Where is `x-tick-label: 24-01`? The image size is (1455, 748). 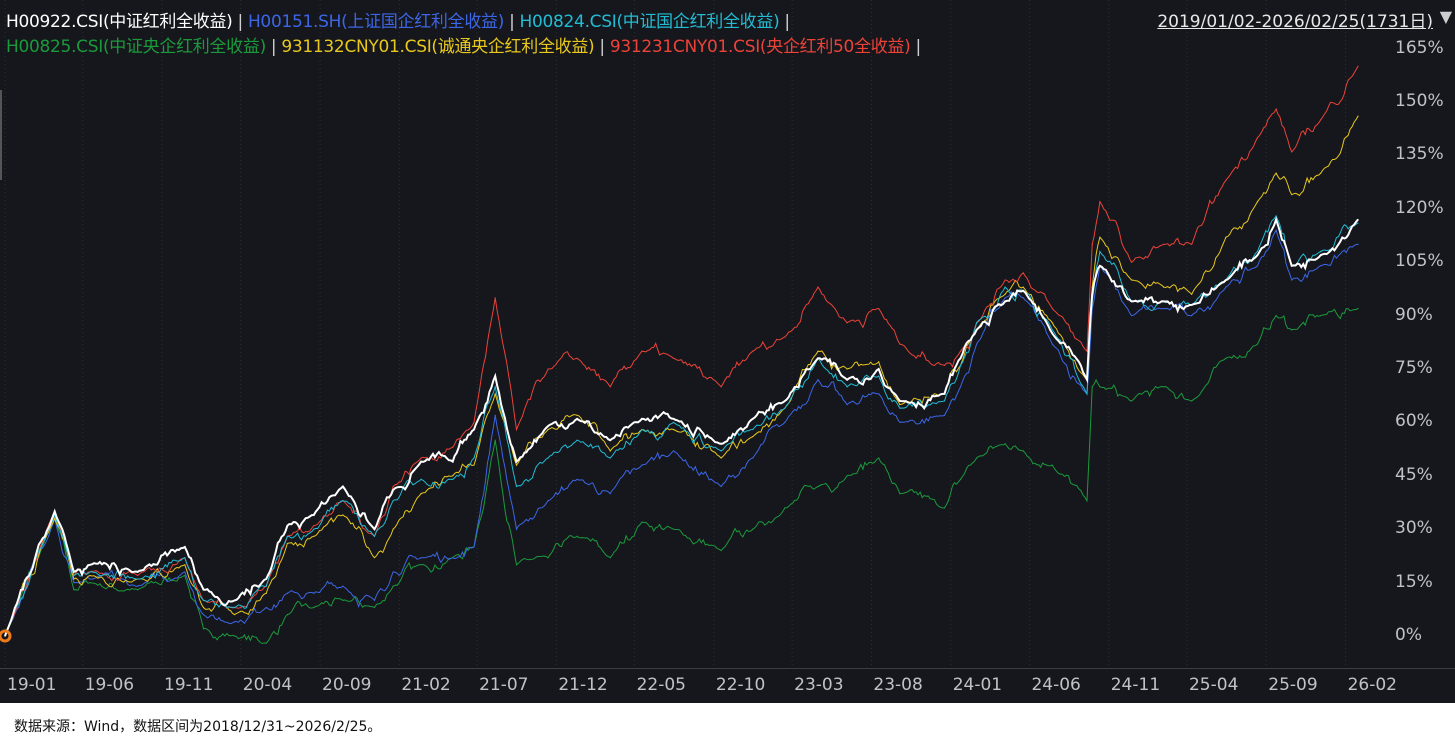 x-tick-label: 24-01 is located at coordinates (977, 685).